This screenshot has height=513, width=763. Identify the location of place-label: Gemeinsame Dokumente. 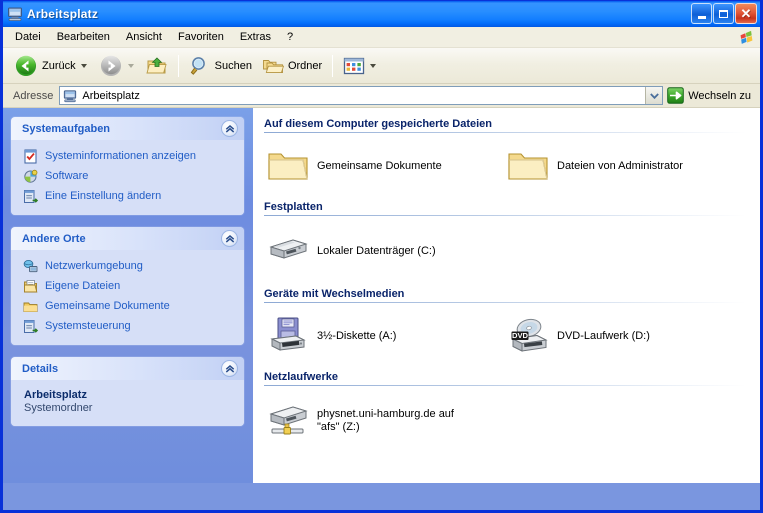
(107, 306).